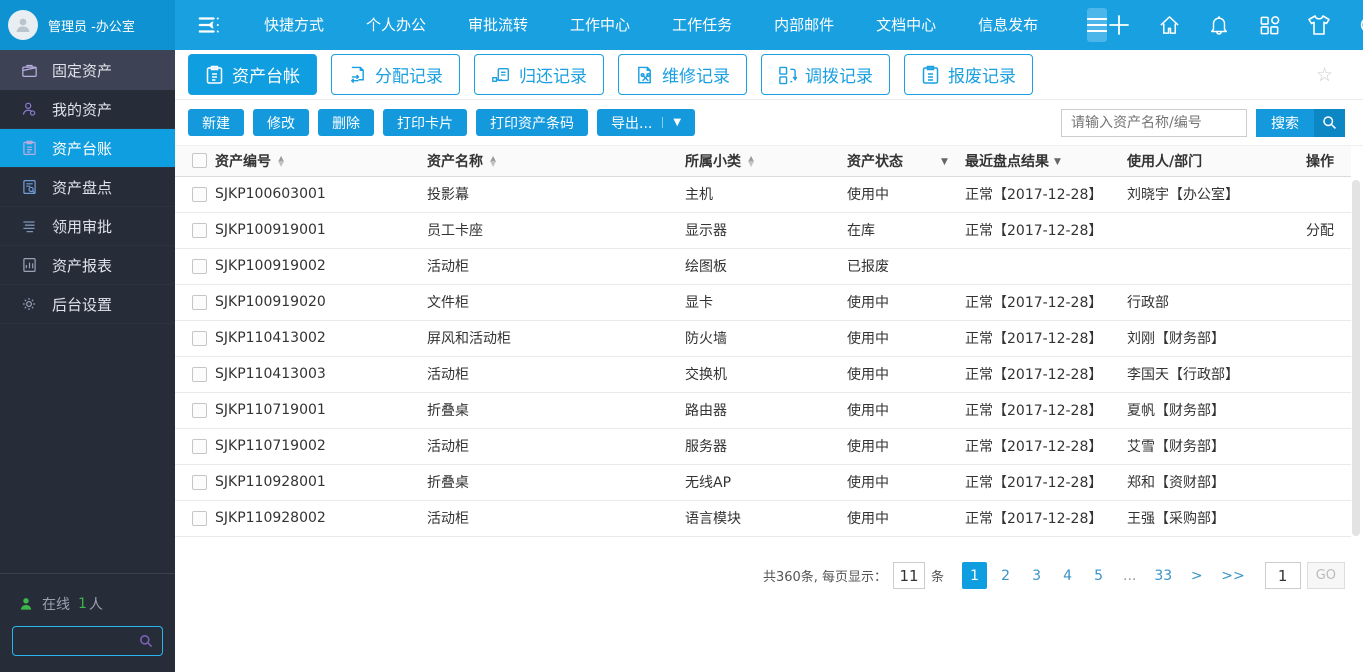 The width and height of the screenshot is (1363, 672). I want to click on menu-item-approval: 审批流转, so click(498, 25).